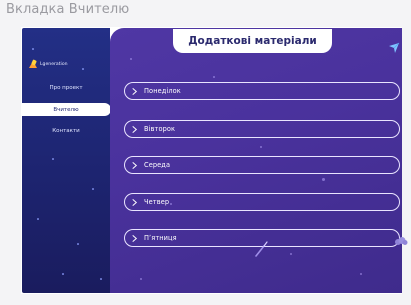  I want to click on day-label: Пʼятниця, so click(160, 238).